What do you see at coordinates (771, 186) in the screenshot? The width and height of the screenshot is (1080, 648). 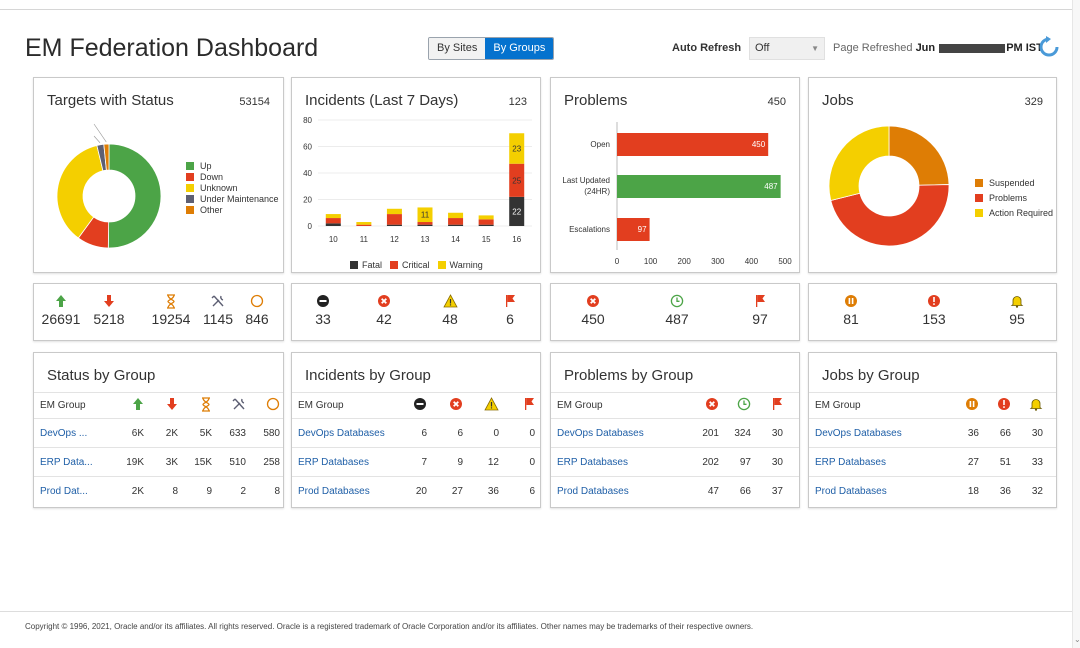 I see `bar-data-label: 487` at bounding box center [771, 186].